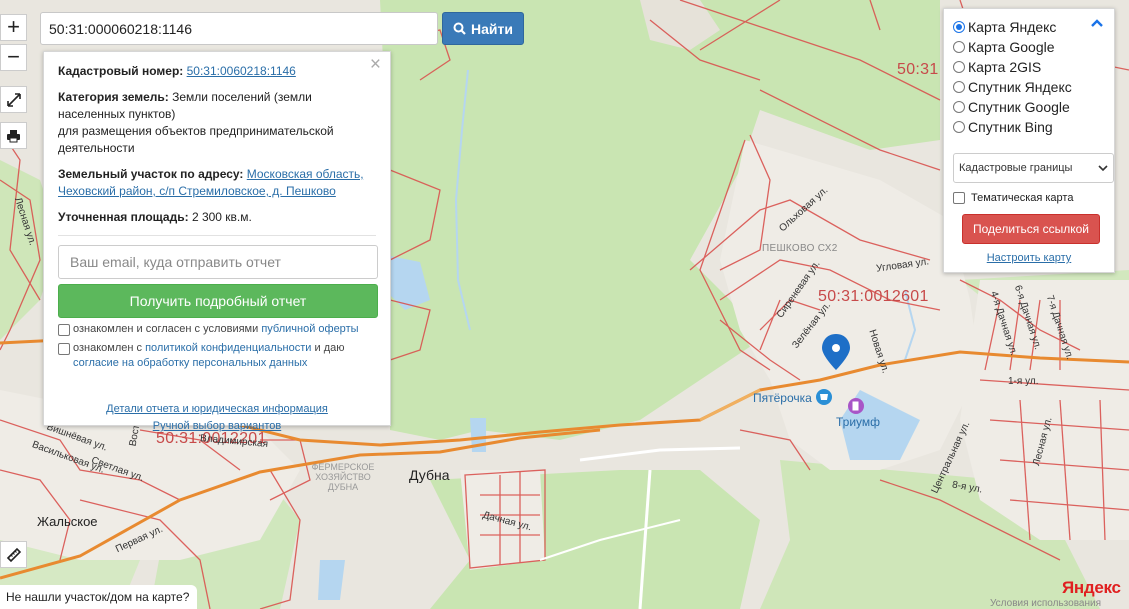 This screenshot has width=1129, height=609. I want to click on area-value: 2 300 кв.м., so click(221, 217).